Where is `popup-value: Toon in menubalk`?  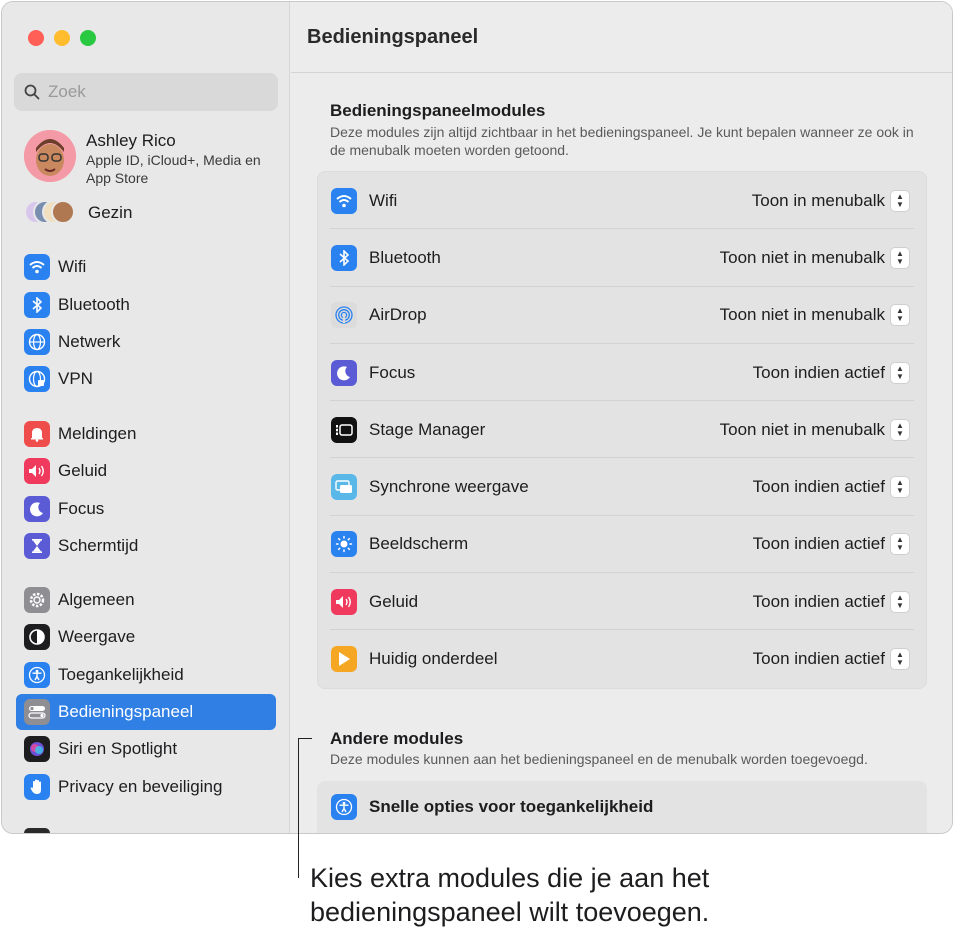
popup-value: Toon in menubalk is located at coordinates (818, 200).